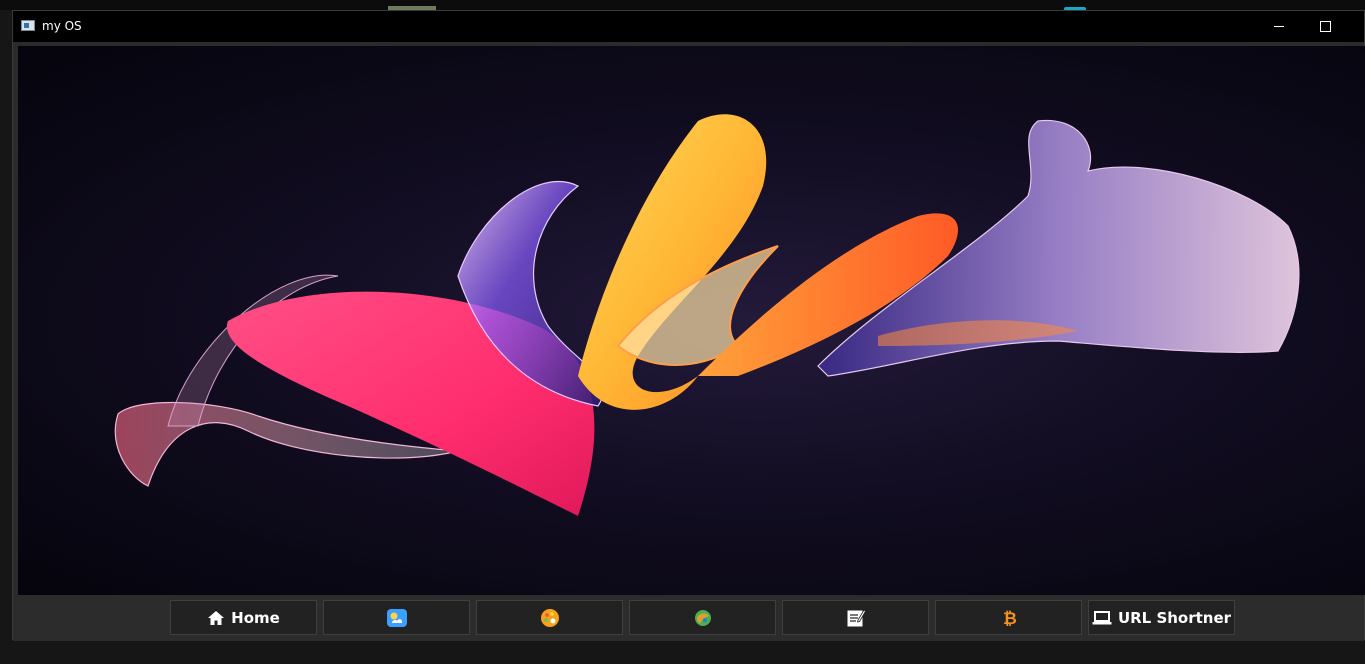  I want to click on taskbar-button-url-shortner-label: URL Shortner, so click(1174, 617).